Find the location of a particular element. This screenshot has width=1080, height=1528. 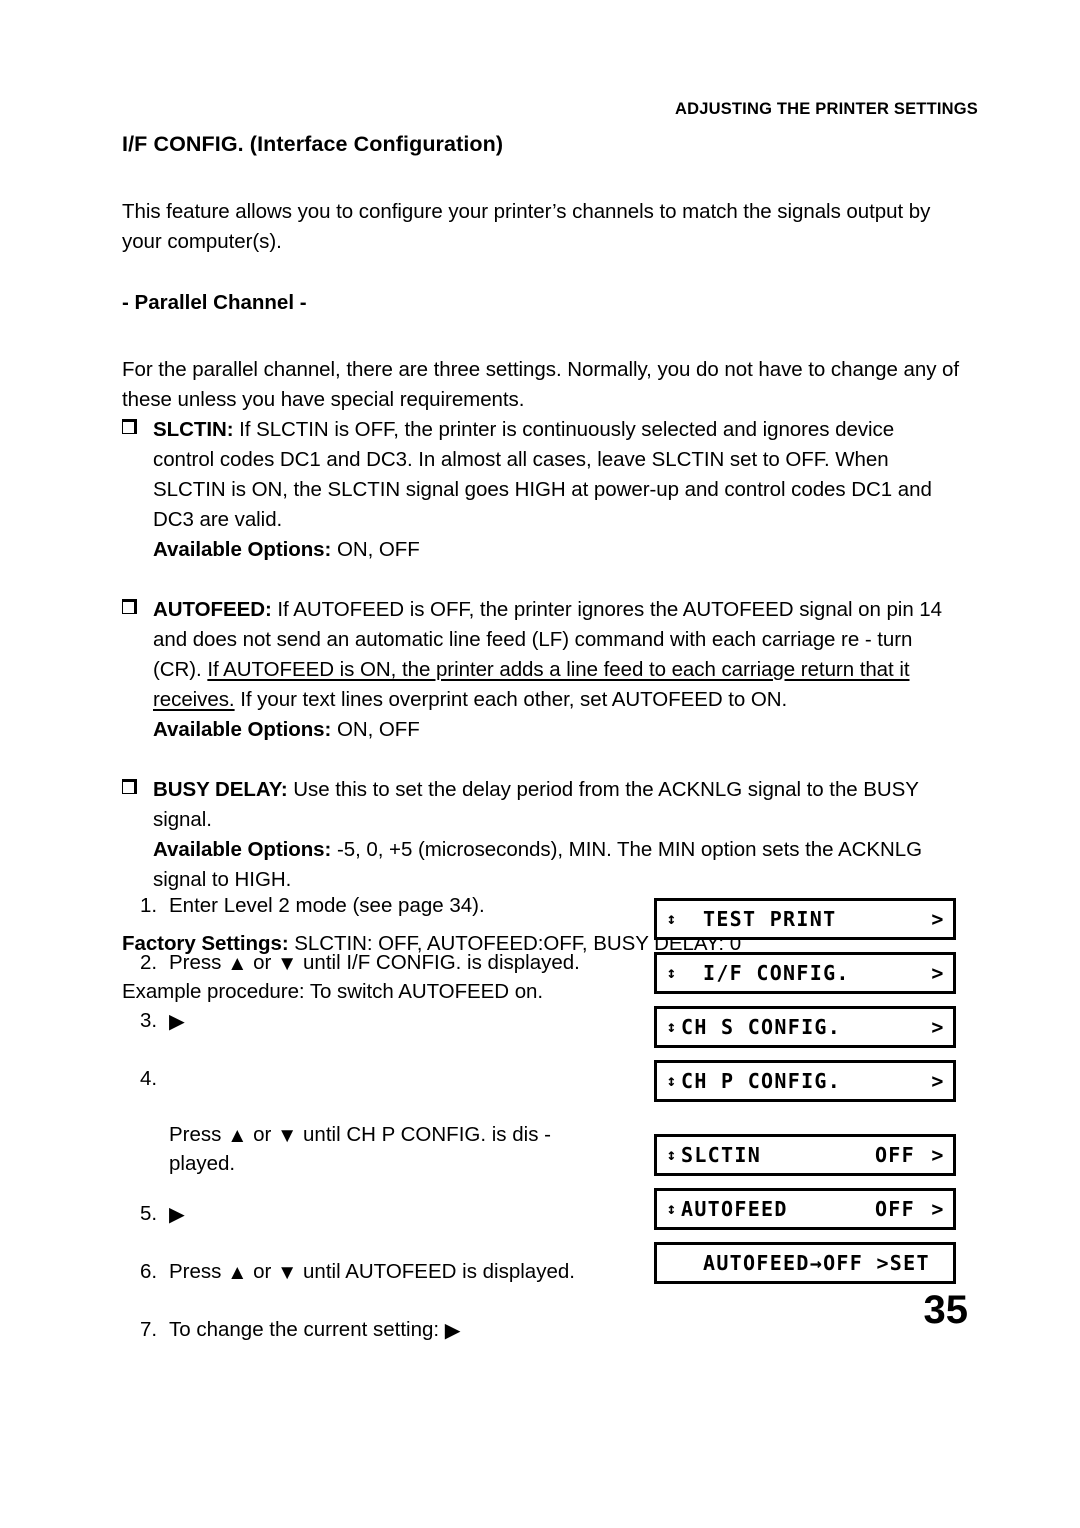

bullet-term: AUTOFEED: is located at coordinates (212, 609).